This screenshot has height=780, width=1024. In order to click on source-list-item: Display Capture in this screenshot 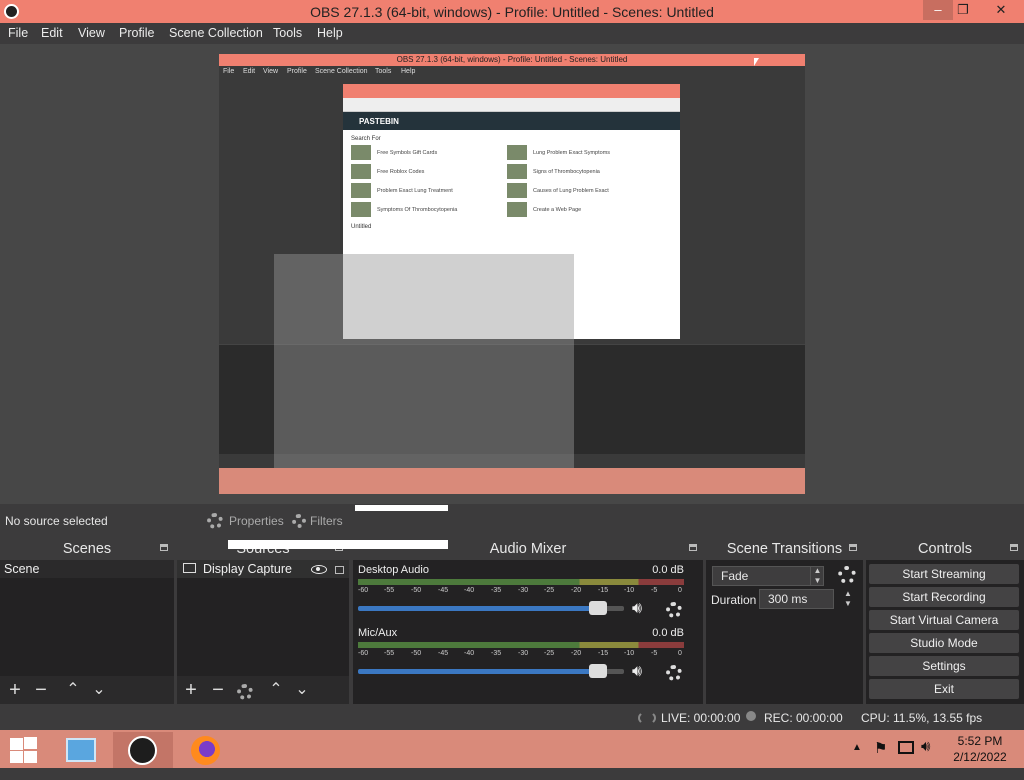, I will do `click(263, 569)`.